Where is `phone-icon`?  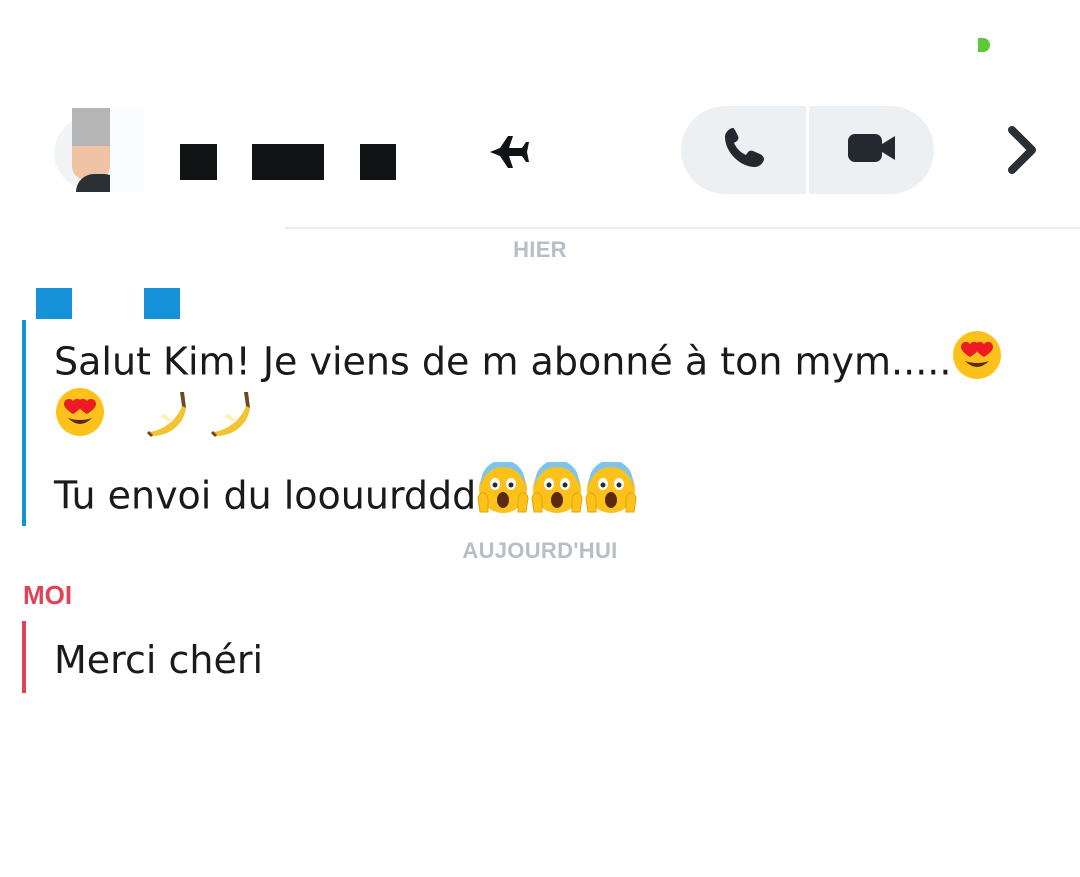 phone-icon is located at coordinates (744, 150).